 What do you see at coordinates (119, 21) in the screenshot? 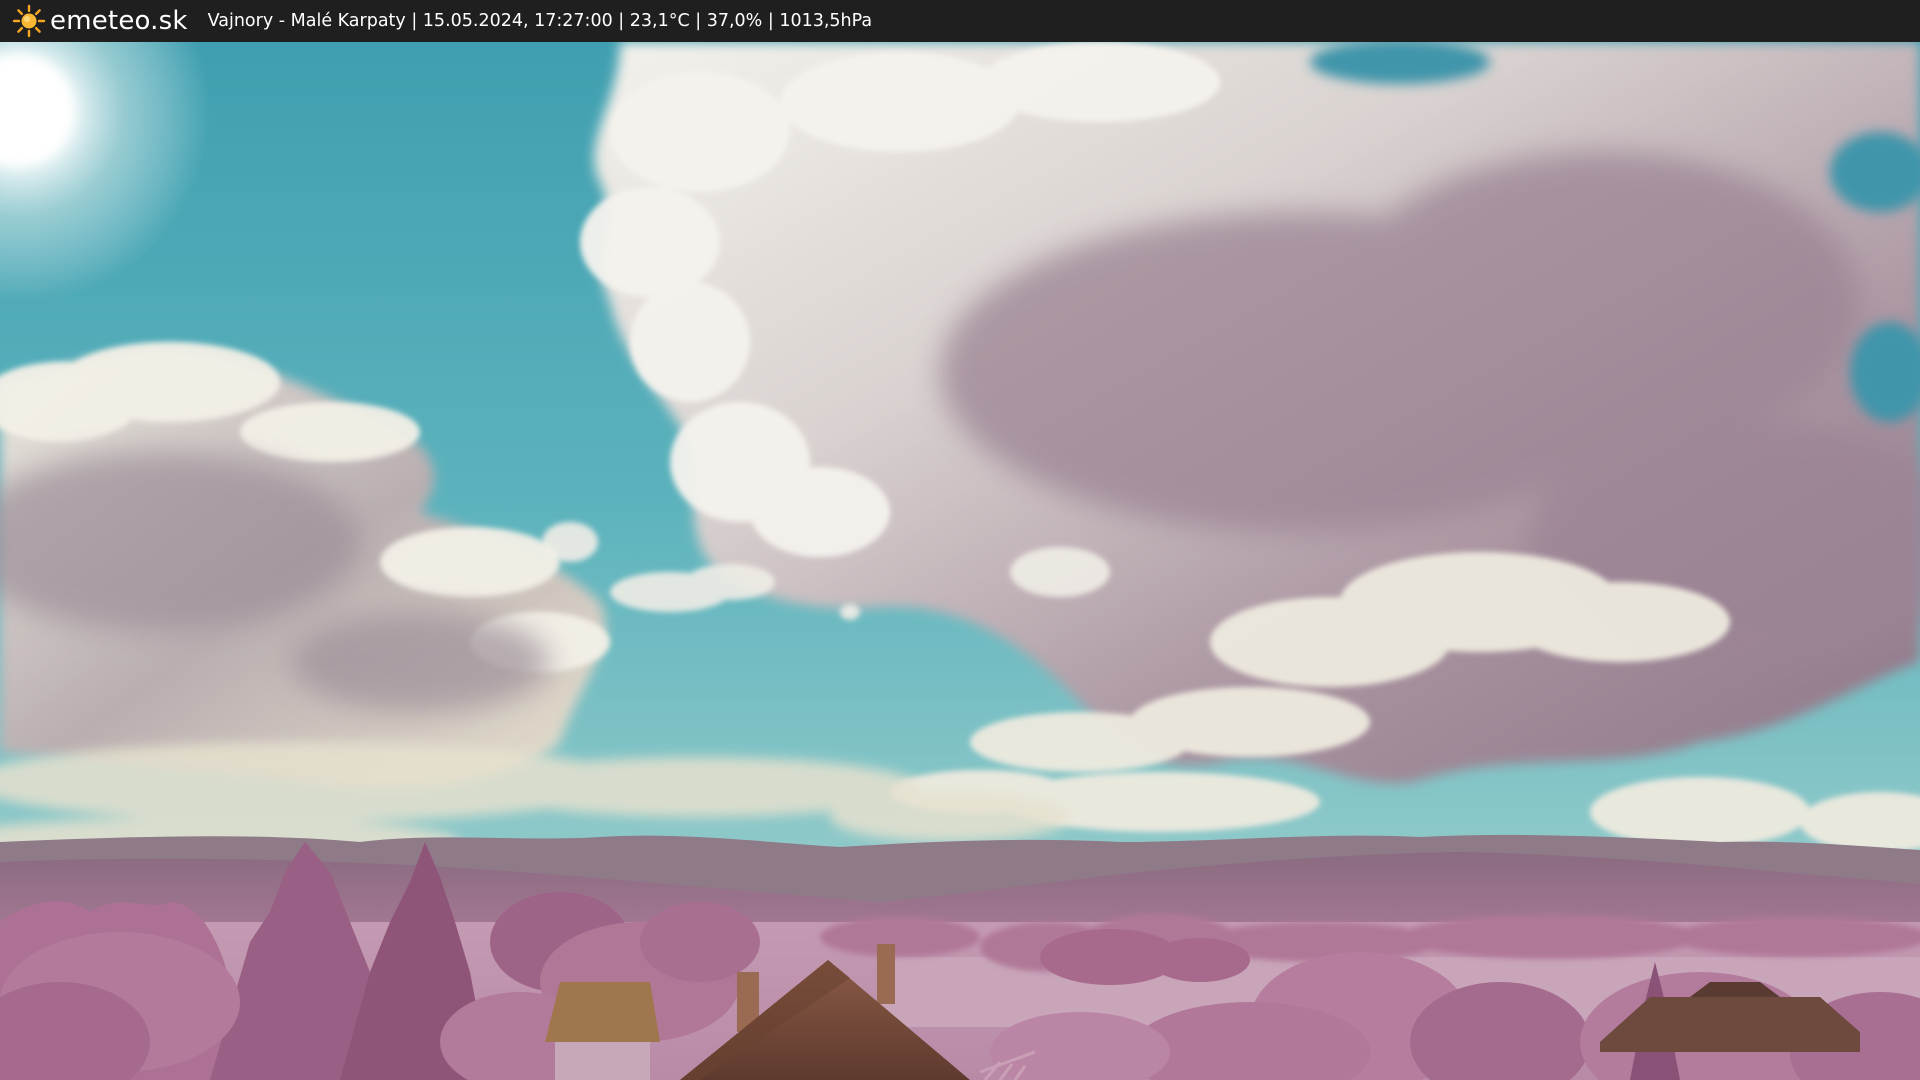
I see `brand-name: emeteo.sk` at bounding box center [119, 21].